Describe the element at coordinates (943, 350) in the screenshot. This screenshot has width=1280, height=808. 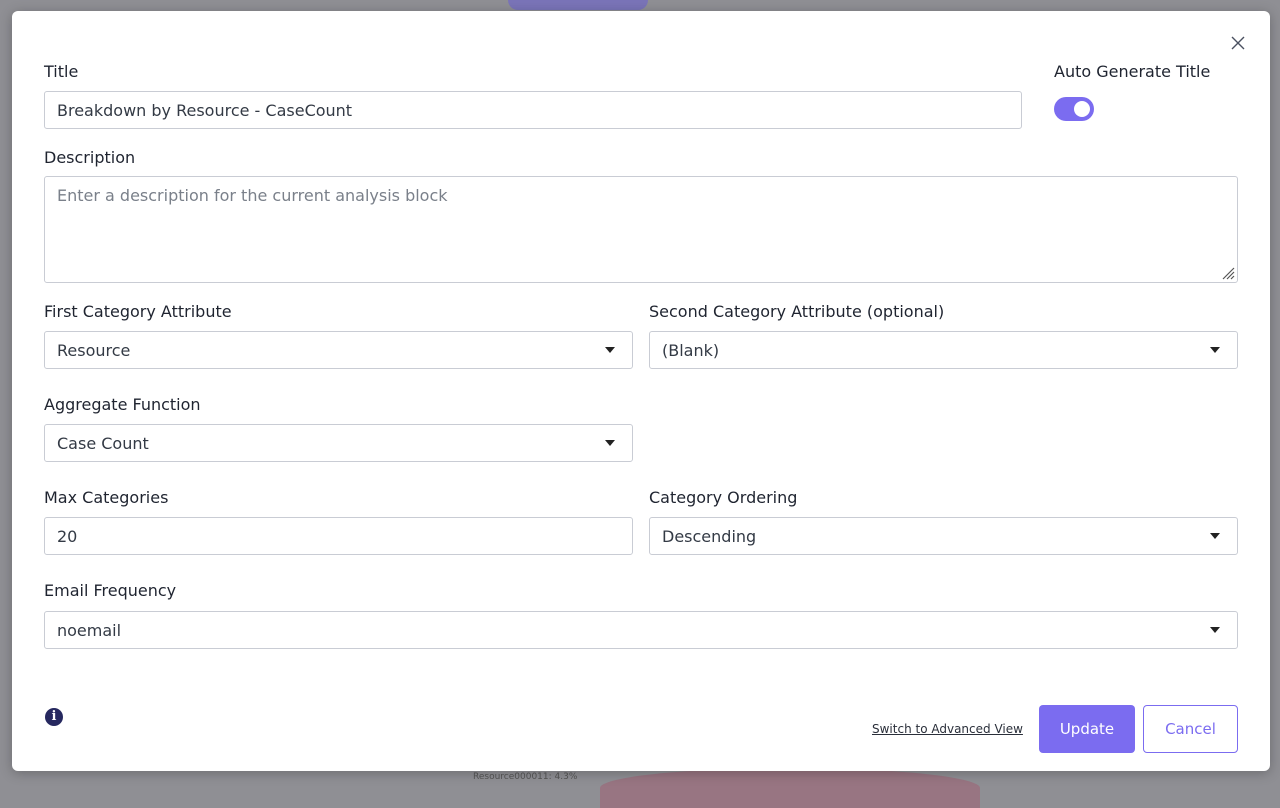
I see `second-category-select: (Blank)` at that location.